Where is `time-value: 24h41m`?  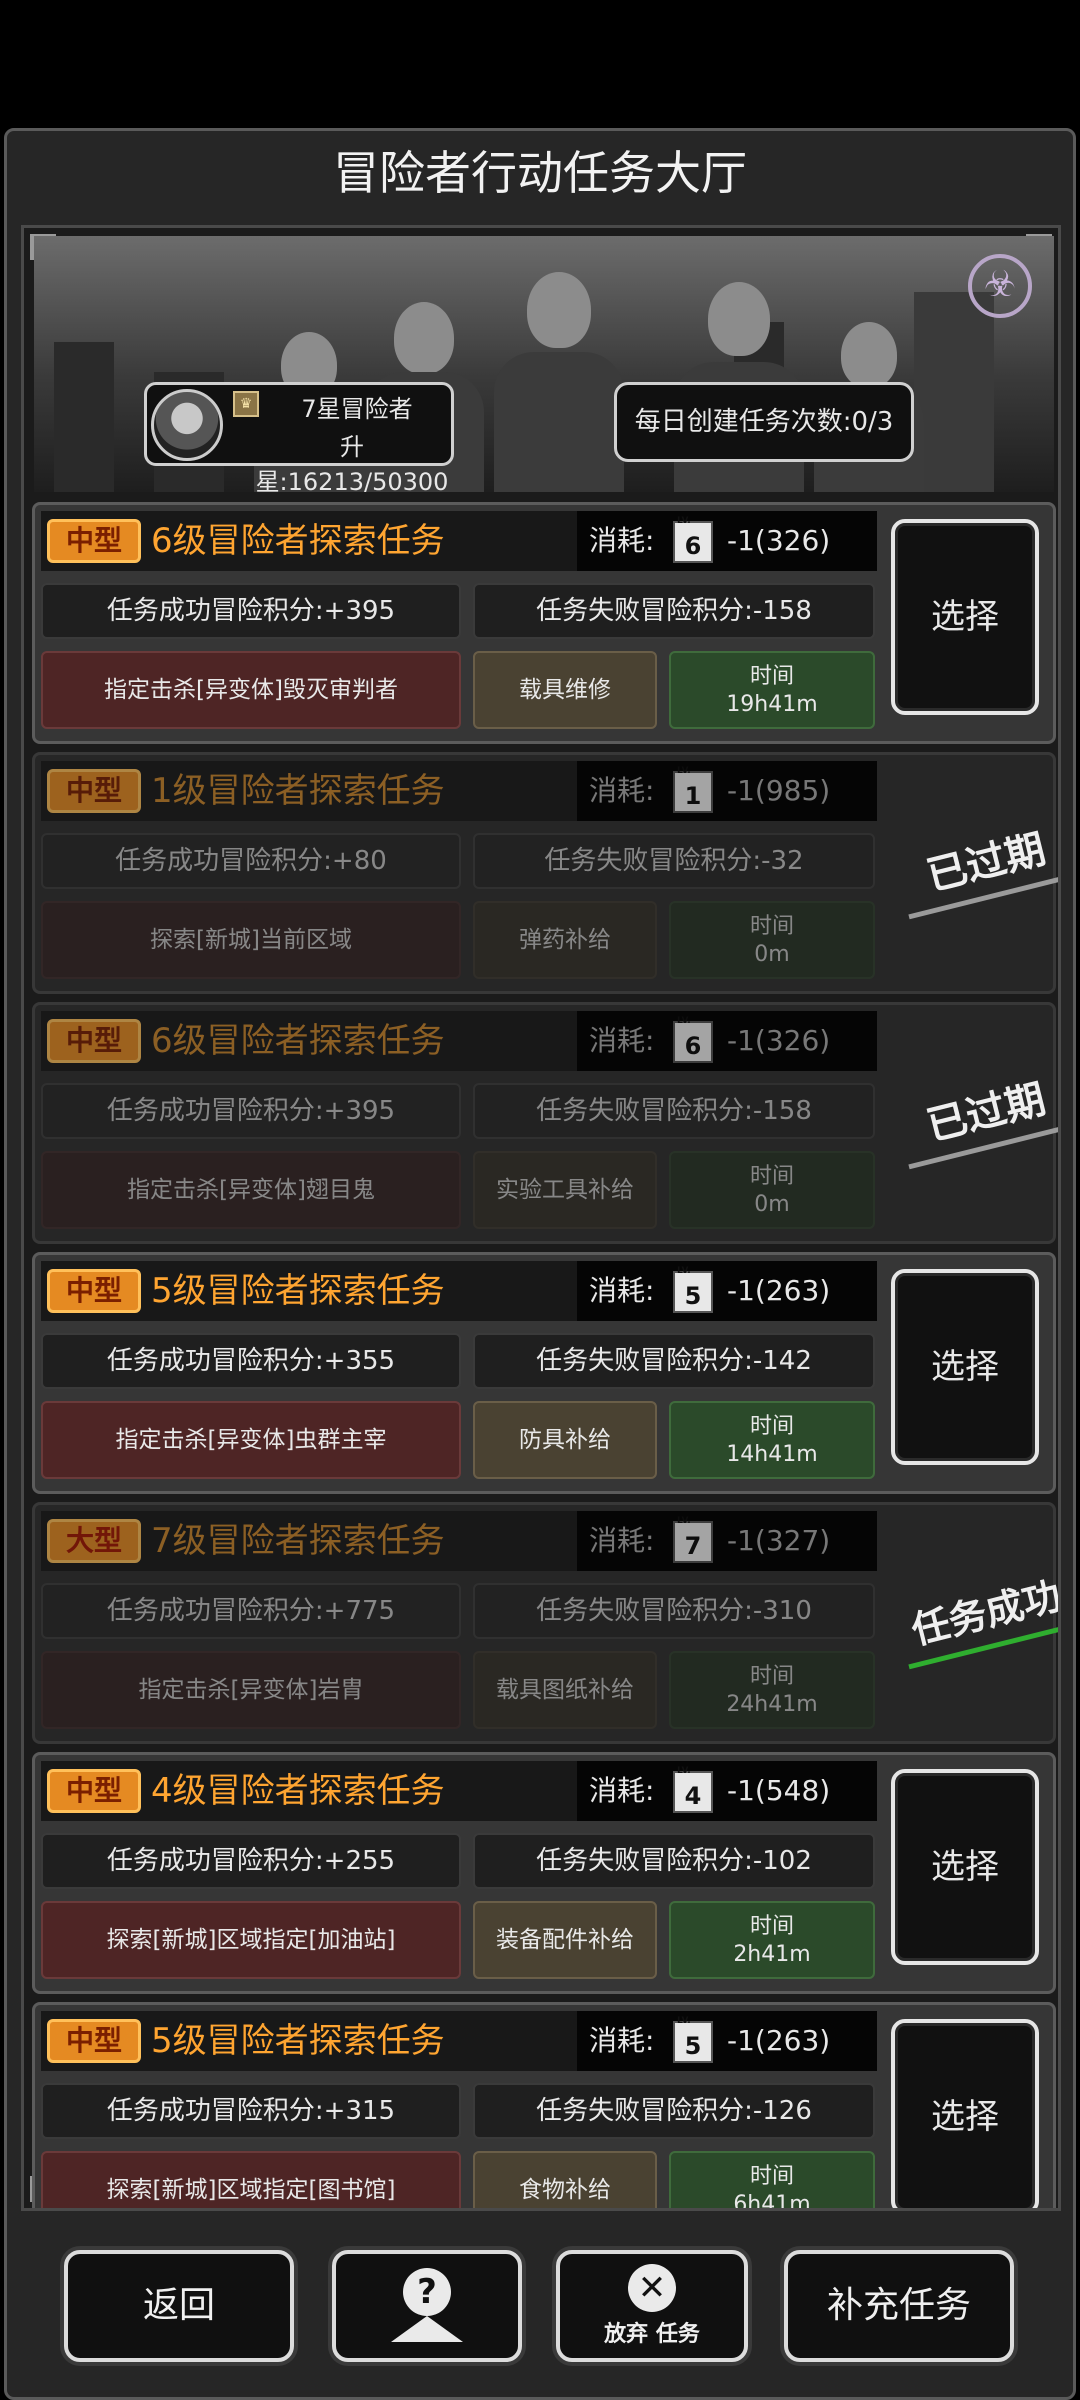 time-value: 24h41m is located at coordinates (772, 1704).